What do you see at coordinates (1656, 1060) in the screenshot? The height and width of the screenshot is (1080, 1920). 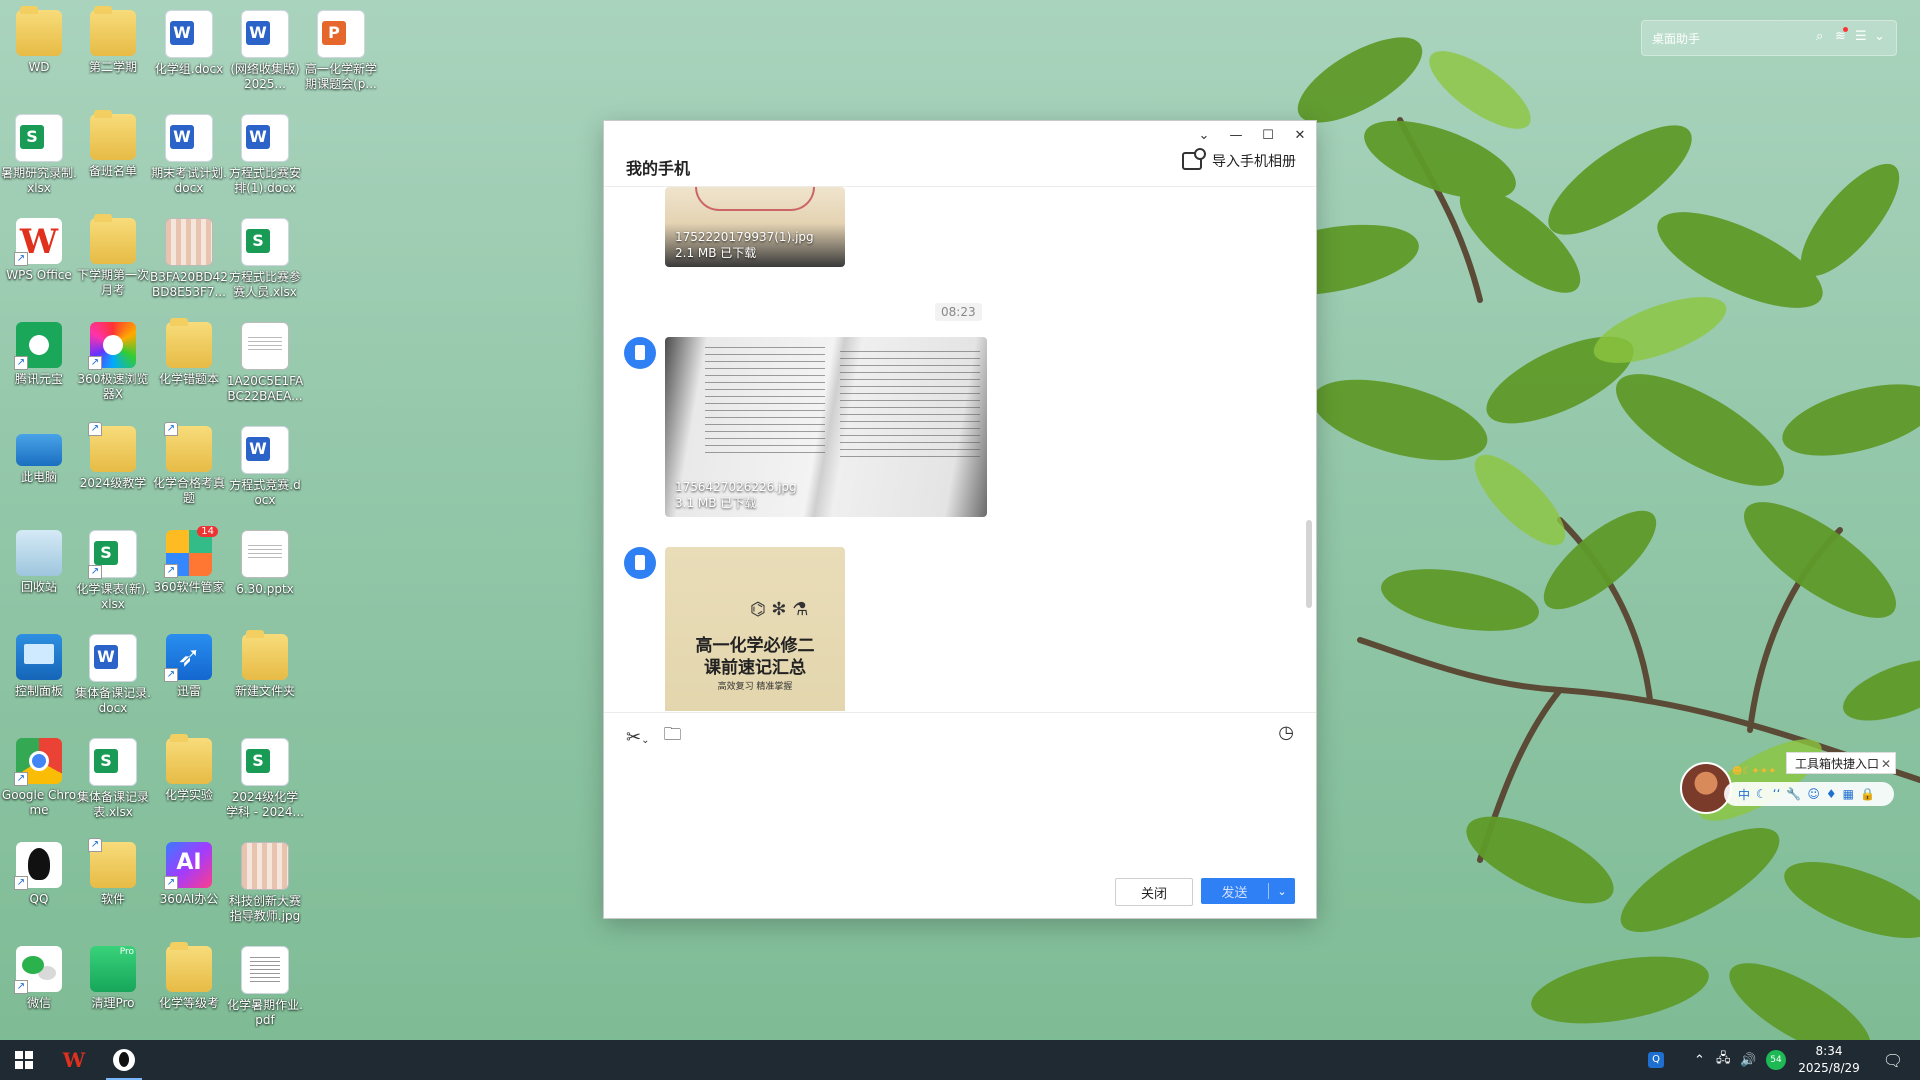 I see `tray-qq-icon: Q` at bounding box center [1656, 1060].